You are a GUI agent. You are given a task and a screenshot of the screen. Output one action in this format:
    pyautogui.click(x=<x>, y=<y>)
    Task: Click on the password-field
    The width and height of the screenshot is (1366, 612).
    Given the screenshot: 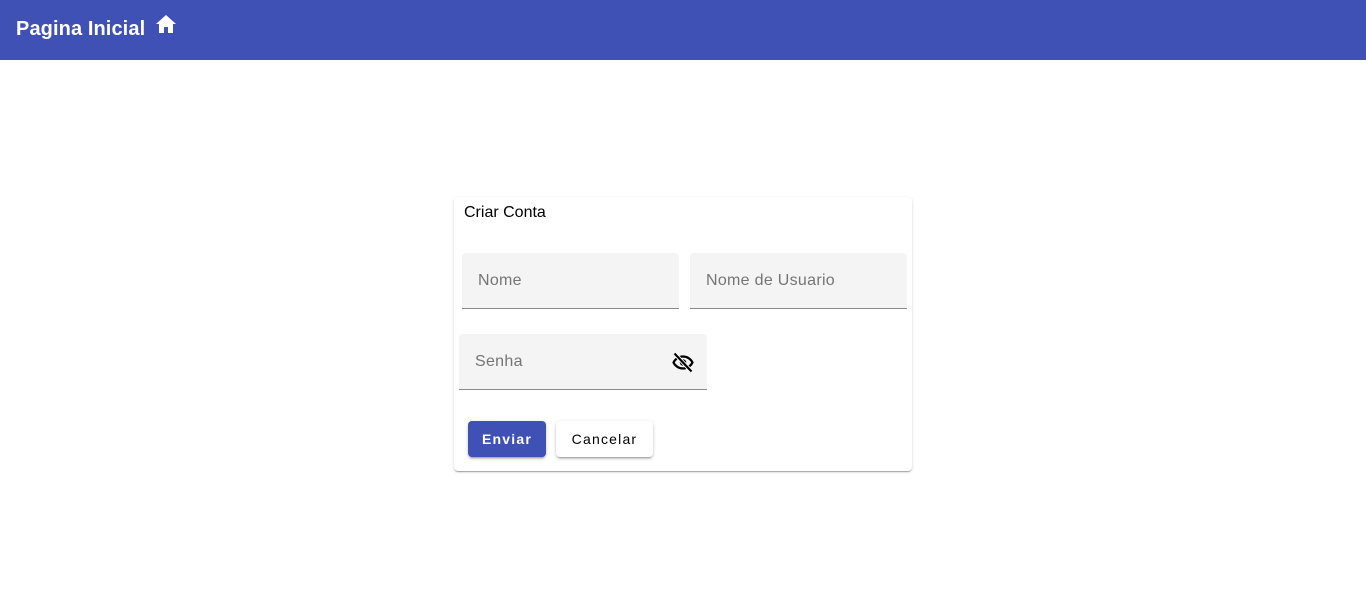 What is the action you would take?
    pyautogui.click(x=583, y=362)
    